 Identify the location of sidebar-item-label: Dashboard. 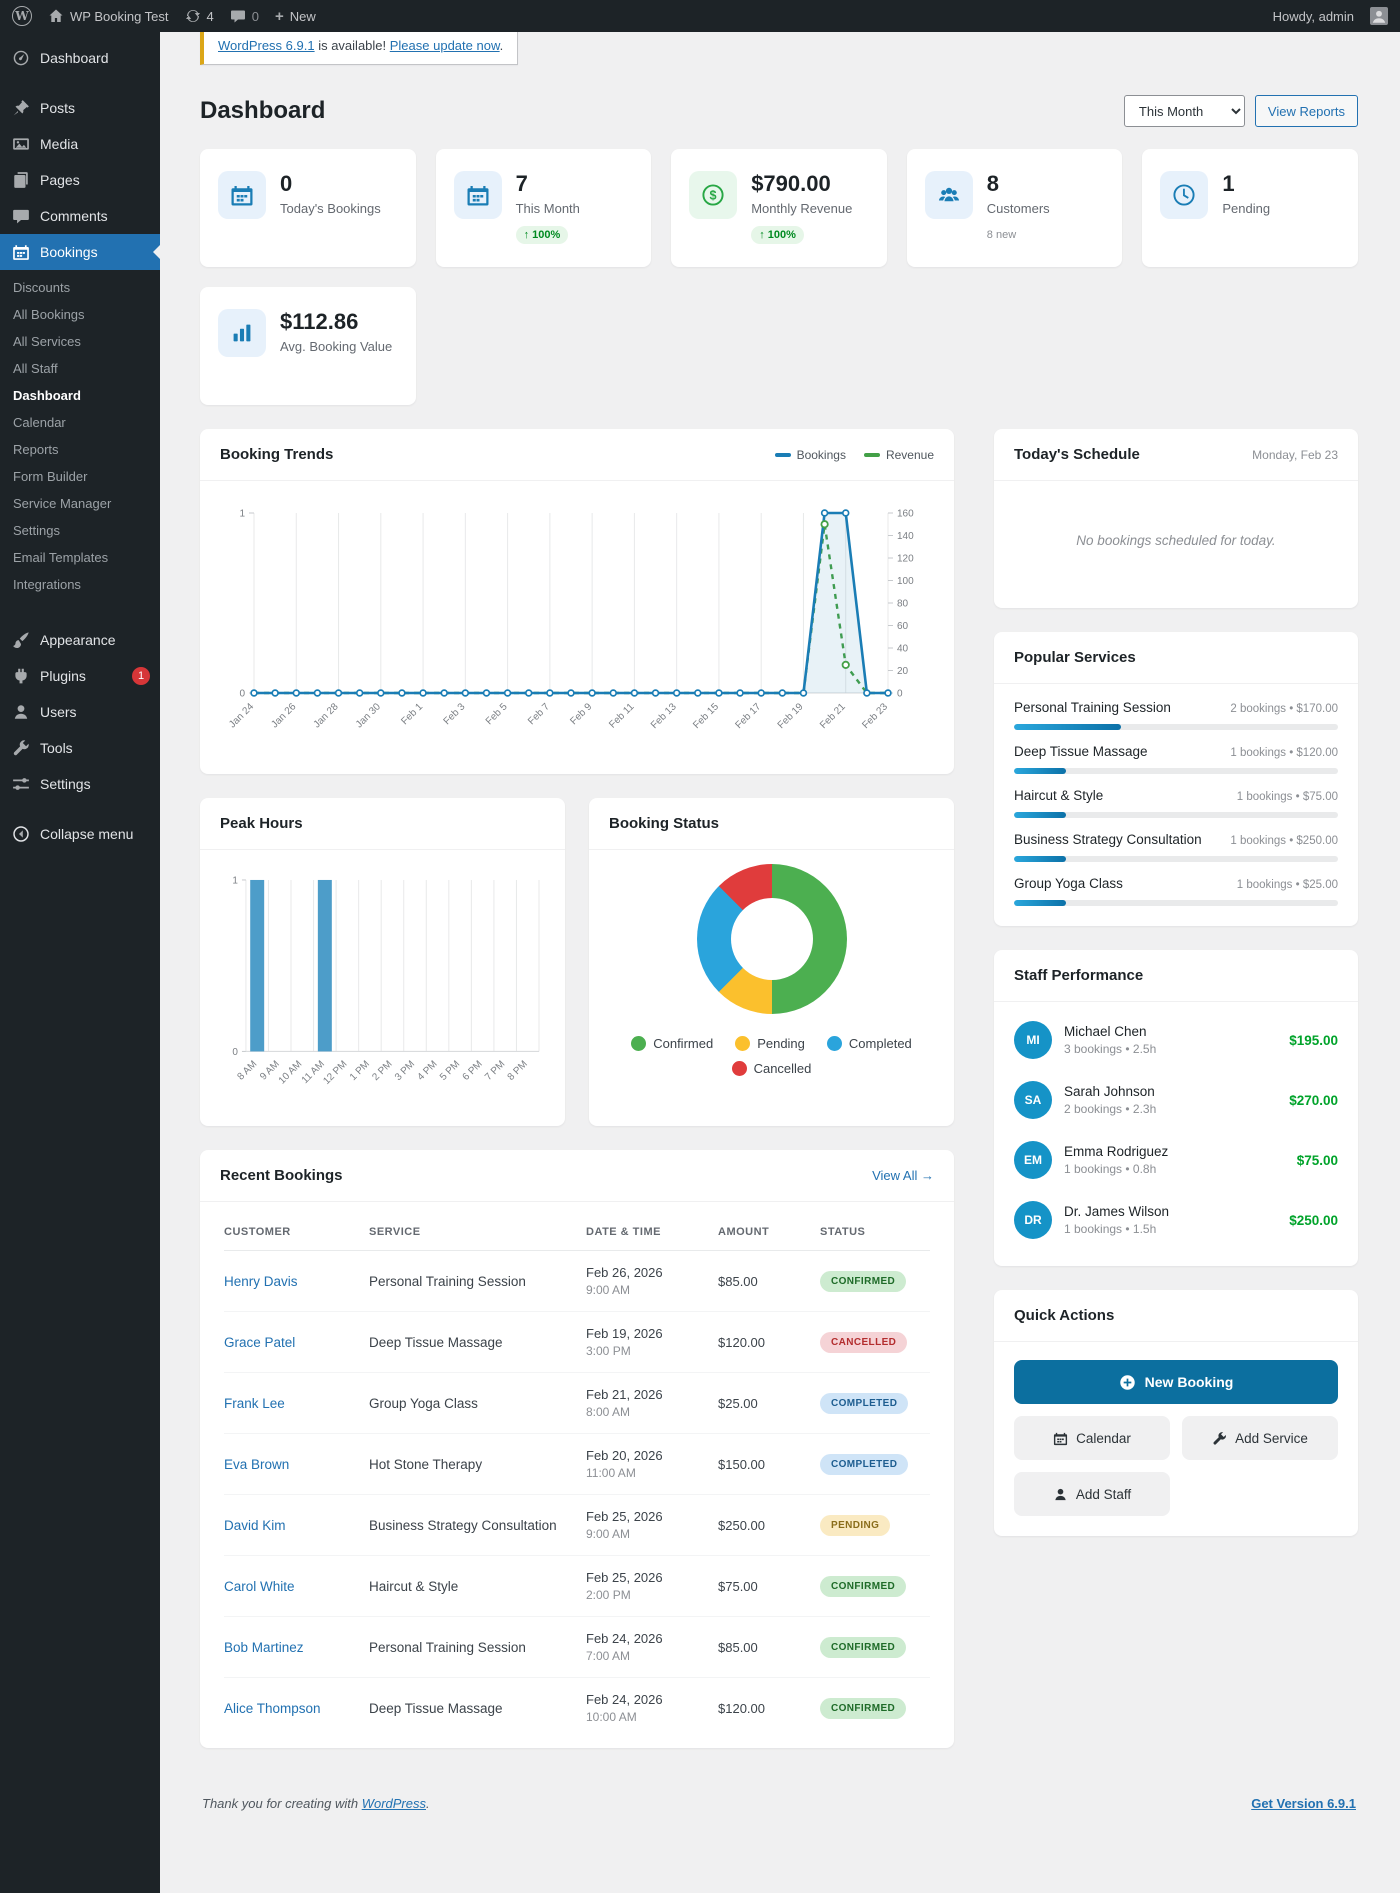
(74, 58).